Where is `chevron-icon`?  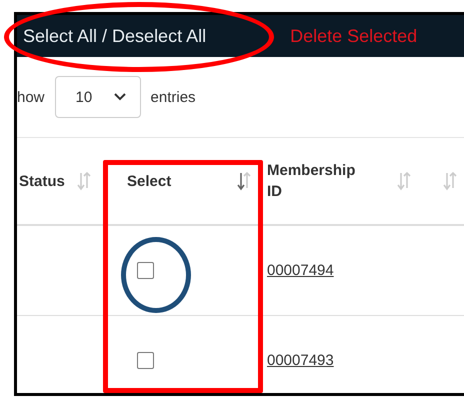 chevron-icon is located at coordinates (120, 97).